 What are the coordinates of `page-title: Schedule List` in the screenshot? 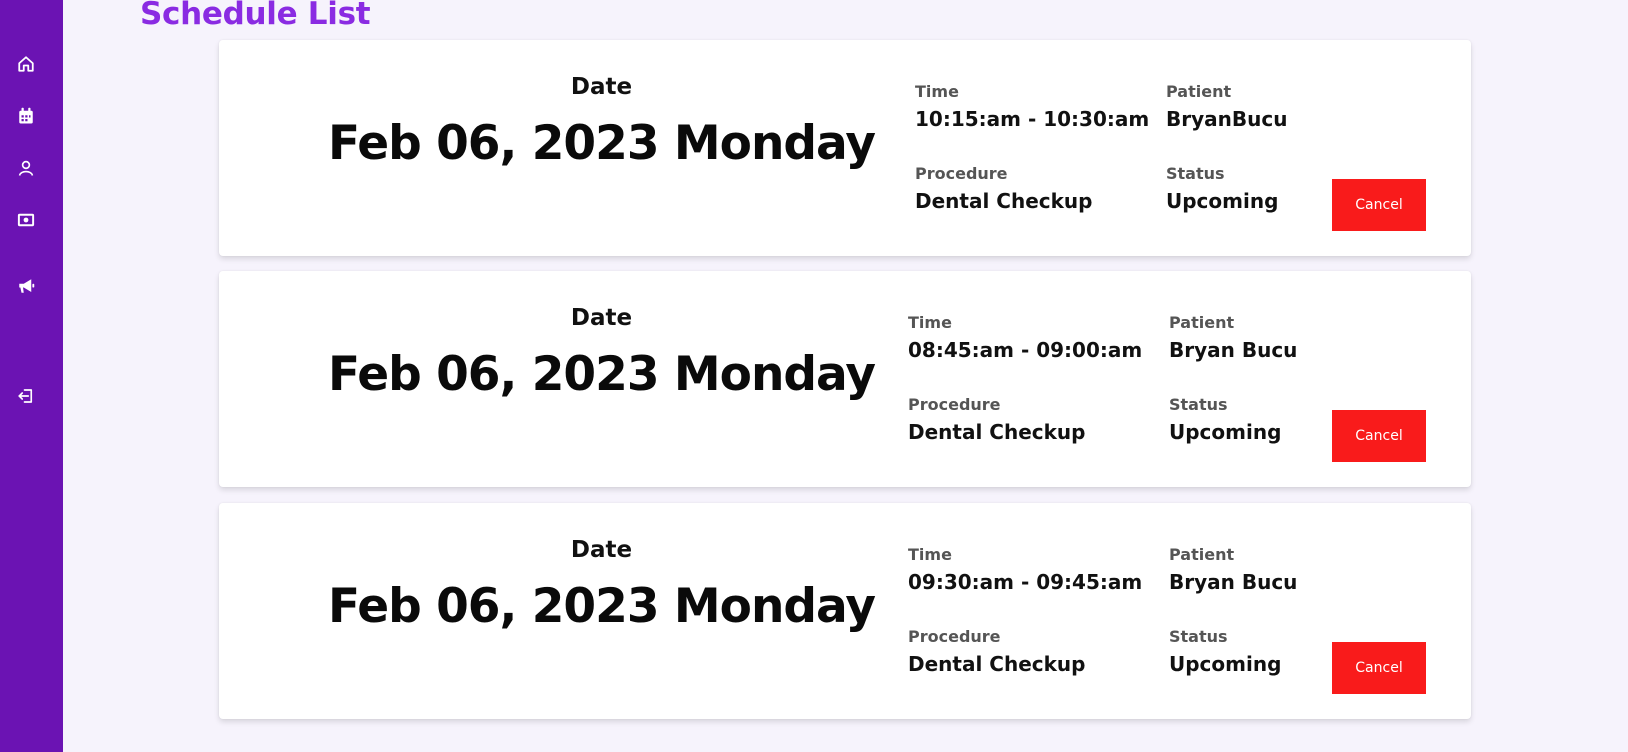 It's located at (255, 16).